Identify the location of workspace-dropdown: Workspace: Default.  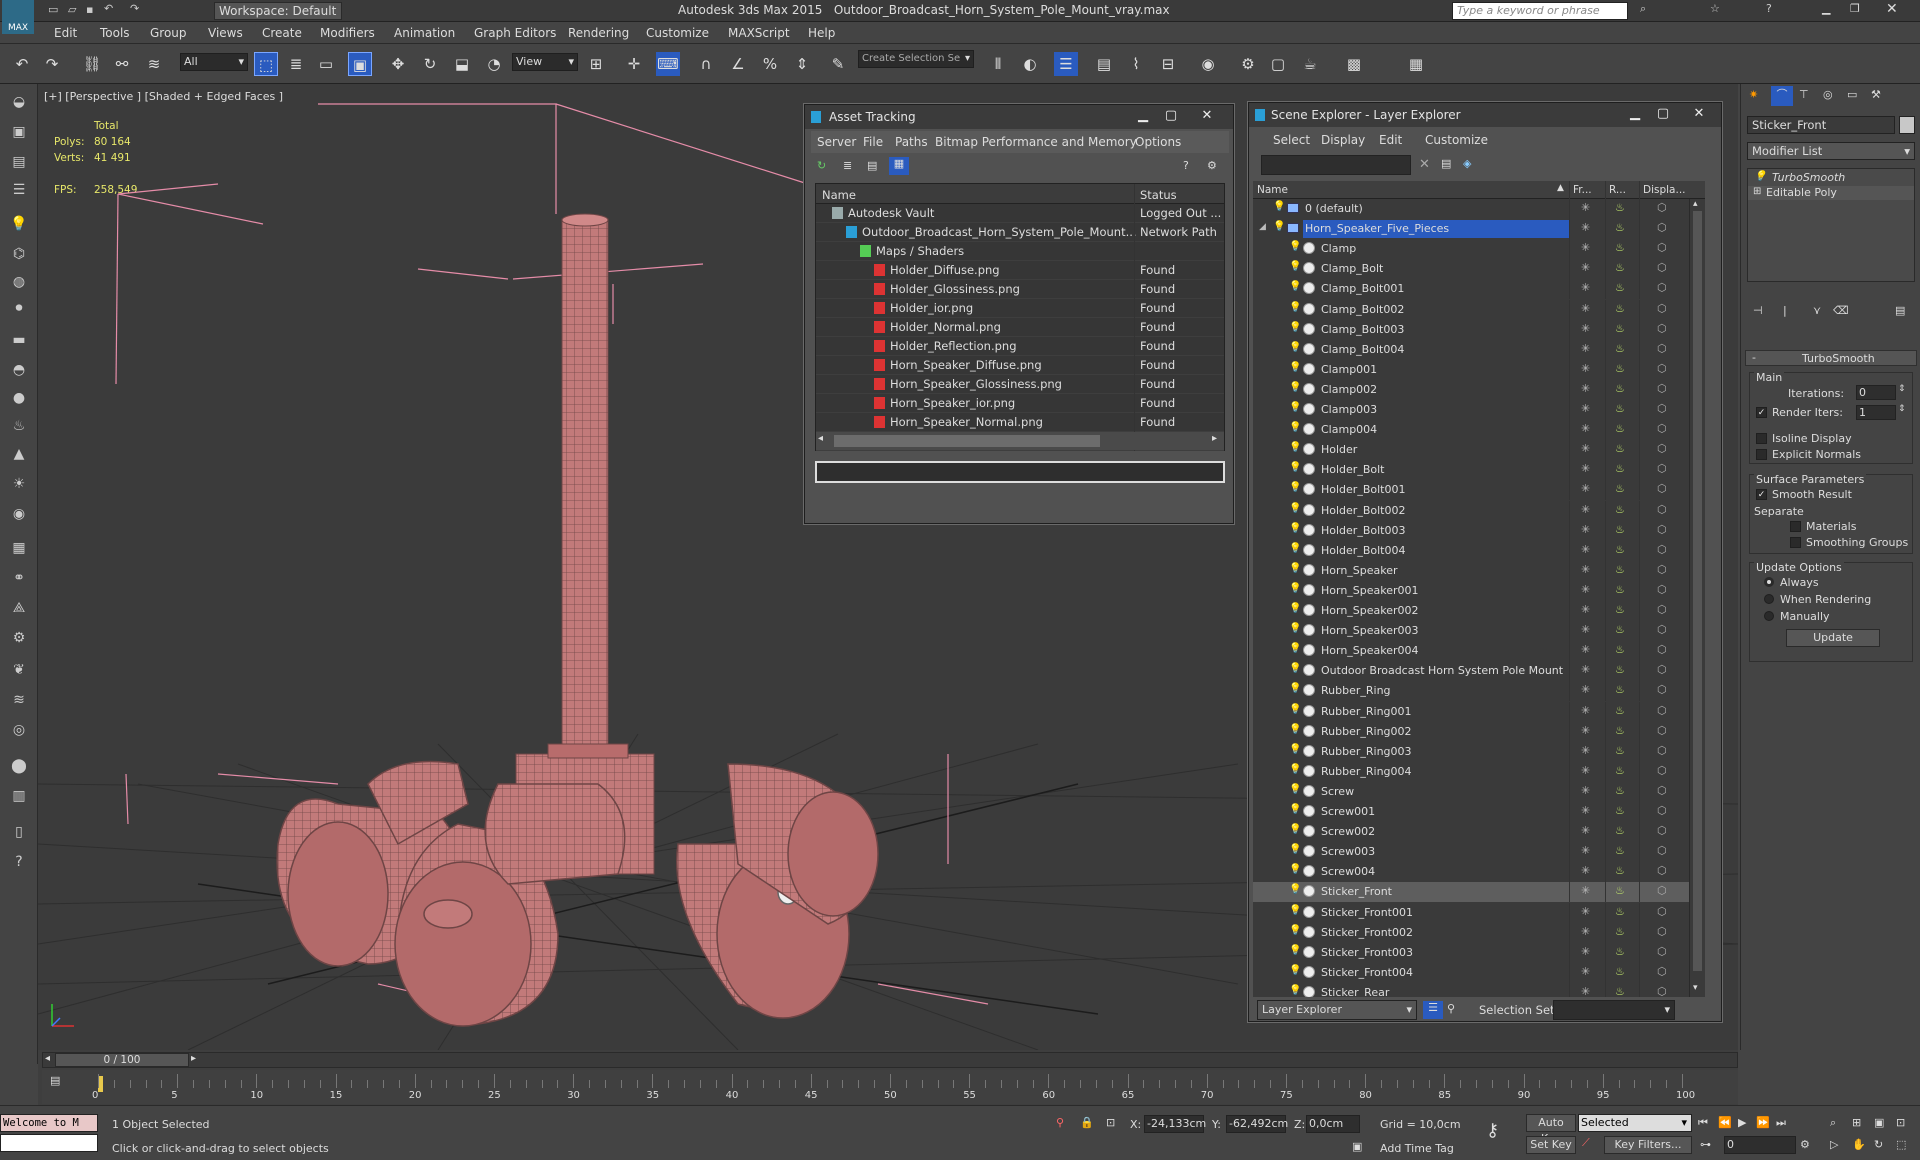
(278, 11).